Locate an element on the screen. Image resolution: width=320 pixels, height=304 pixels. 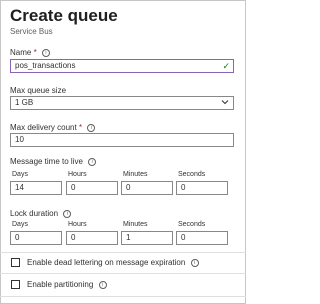
name-label: Name * i is located at coordinates (30, 52).